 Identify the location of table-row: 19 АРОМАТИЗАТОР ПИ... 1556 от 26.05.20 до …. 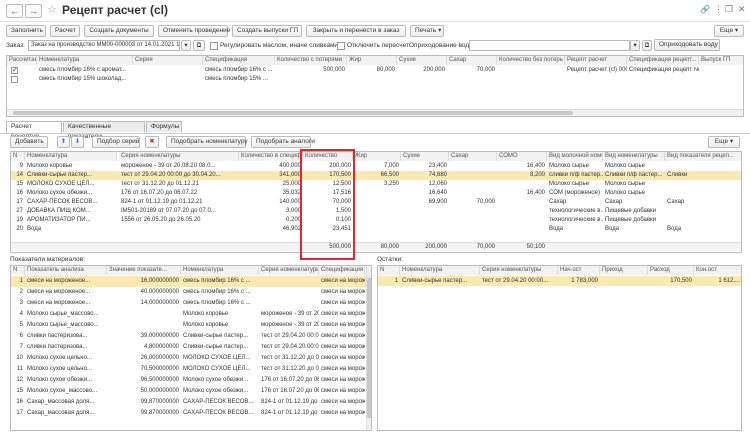
(376, 220).